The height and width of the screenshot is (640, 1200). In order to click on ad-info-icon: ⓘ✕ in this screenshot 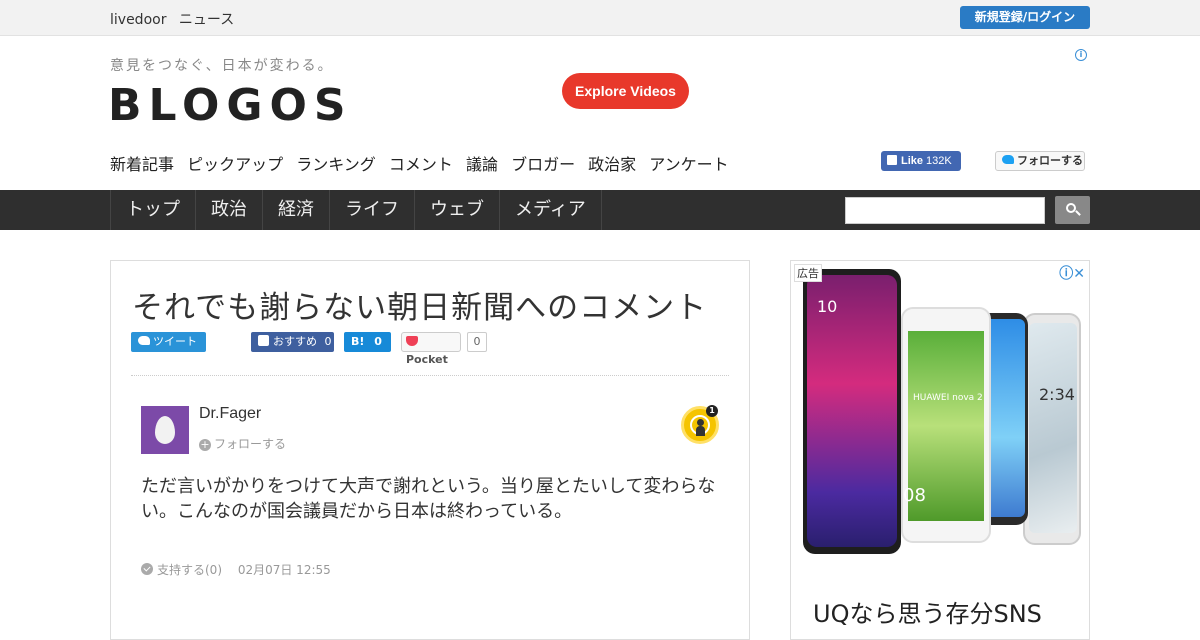, I will do `click(1072, 273)`.